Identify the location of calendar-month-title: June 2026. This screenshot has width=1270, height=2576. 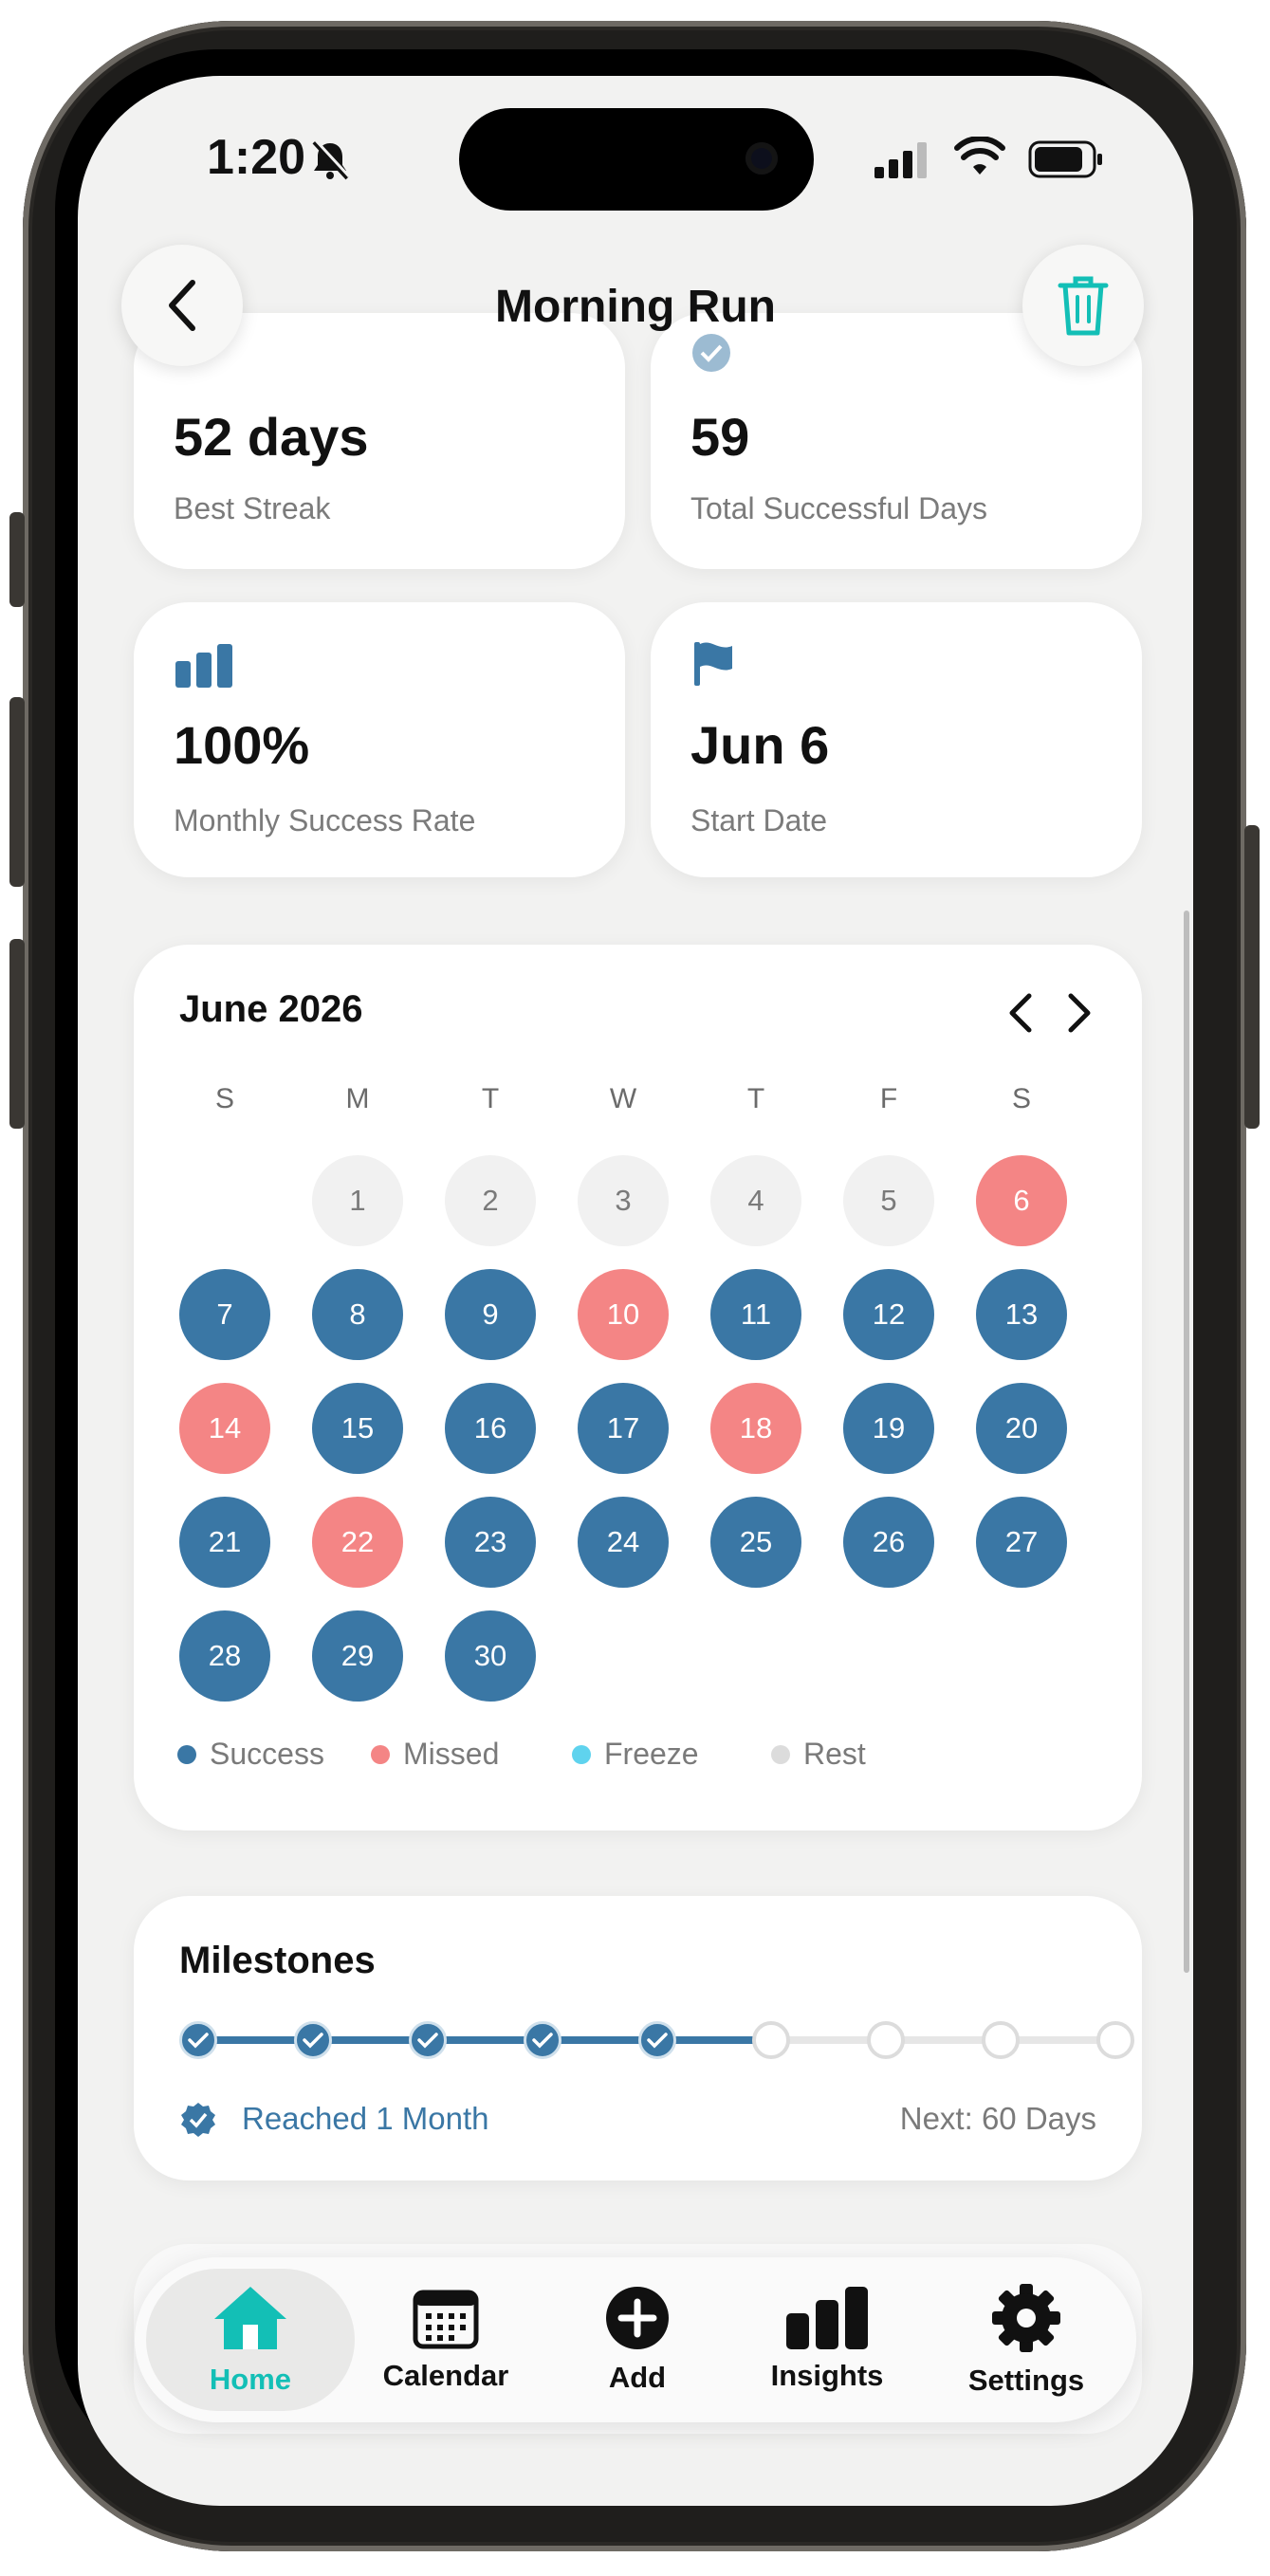
(271, 1009).